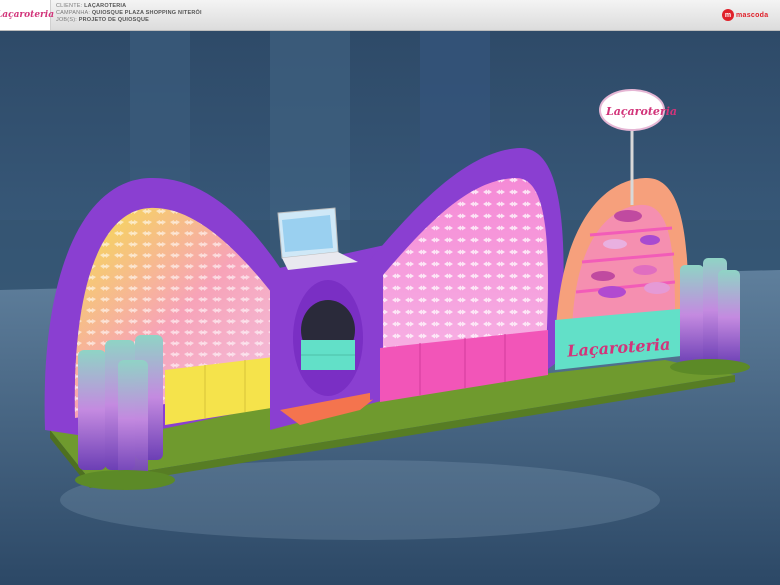 The height and width of the screenshot is (585, 780). I want to click on job-label: JOB(S):, so click(66, 20).